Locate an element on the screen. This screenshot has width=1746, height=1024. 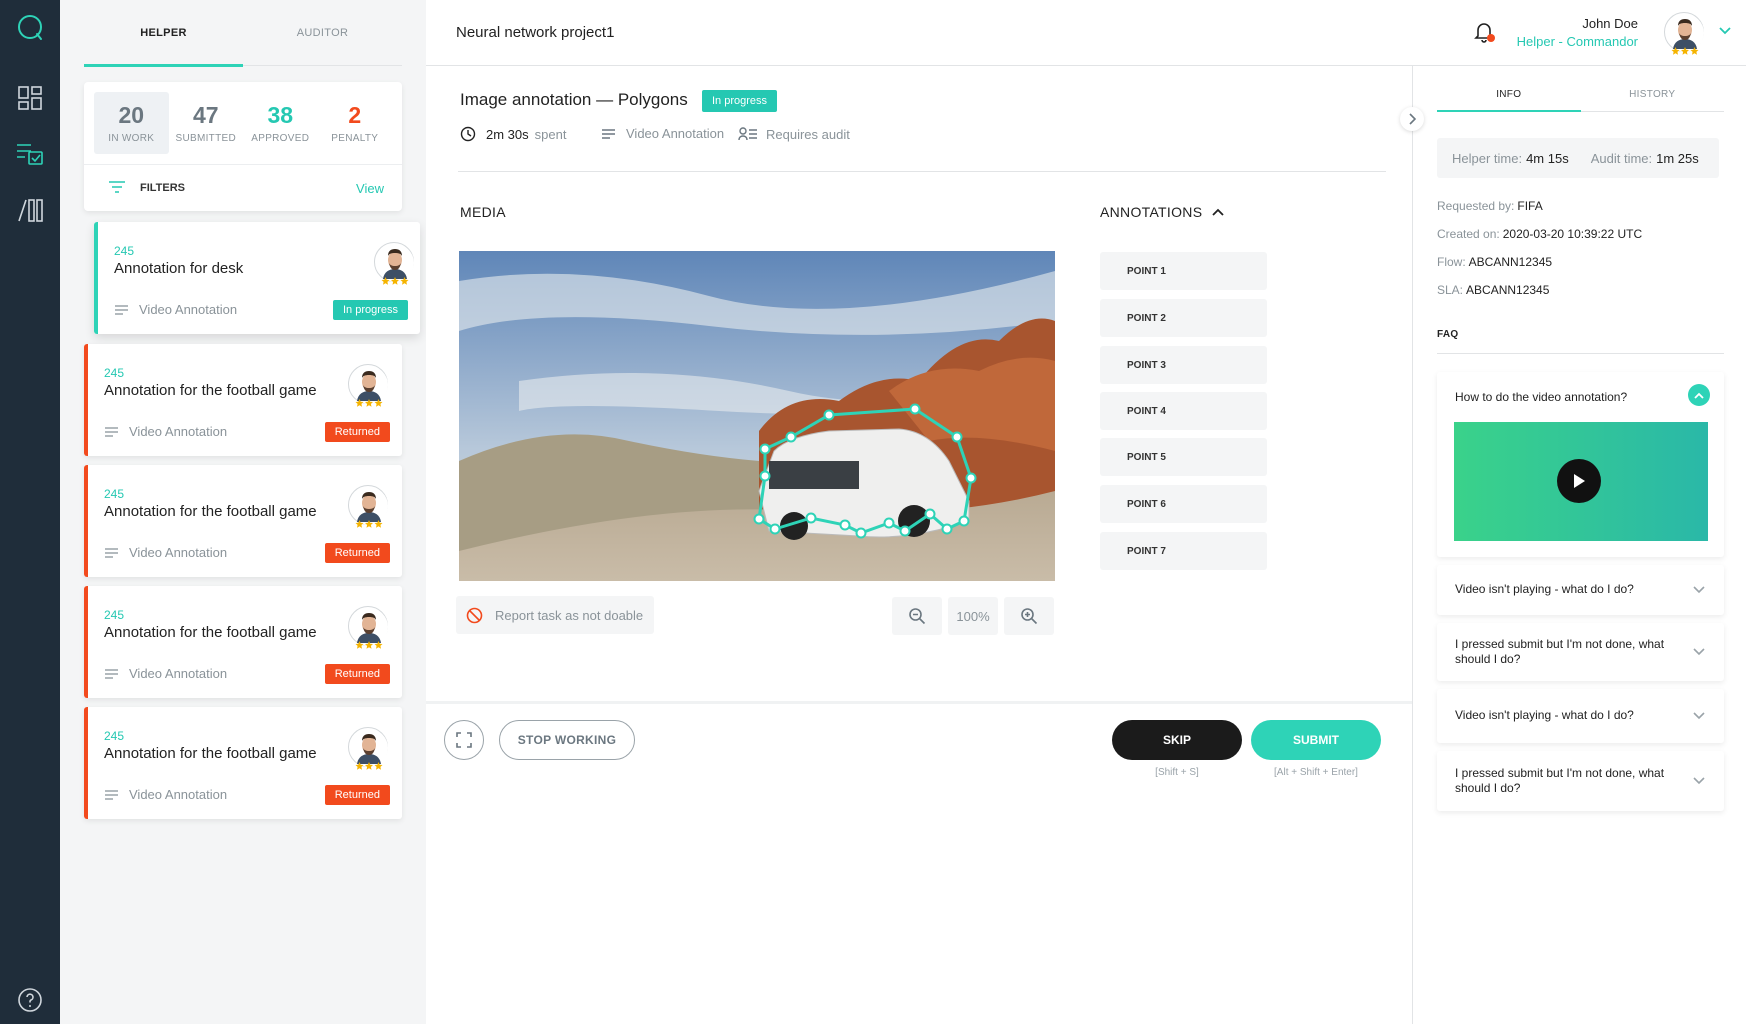
user-avatar is located at coordinates (1684, 33).